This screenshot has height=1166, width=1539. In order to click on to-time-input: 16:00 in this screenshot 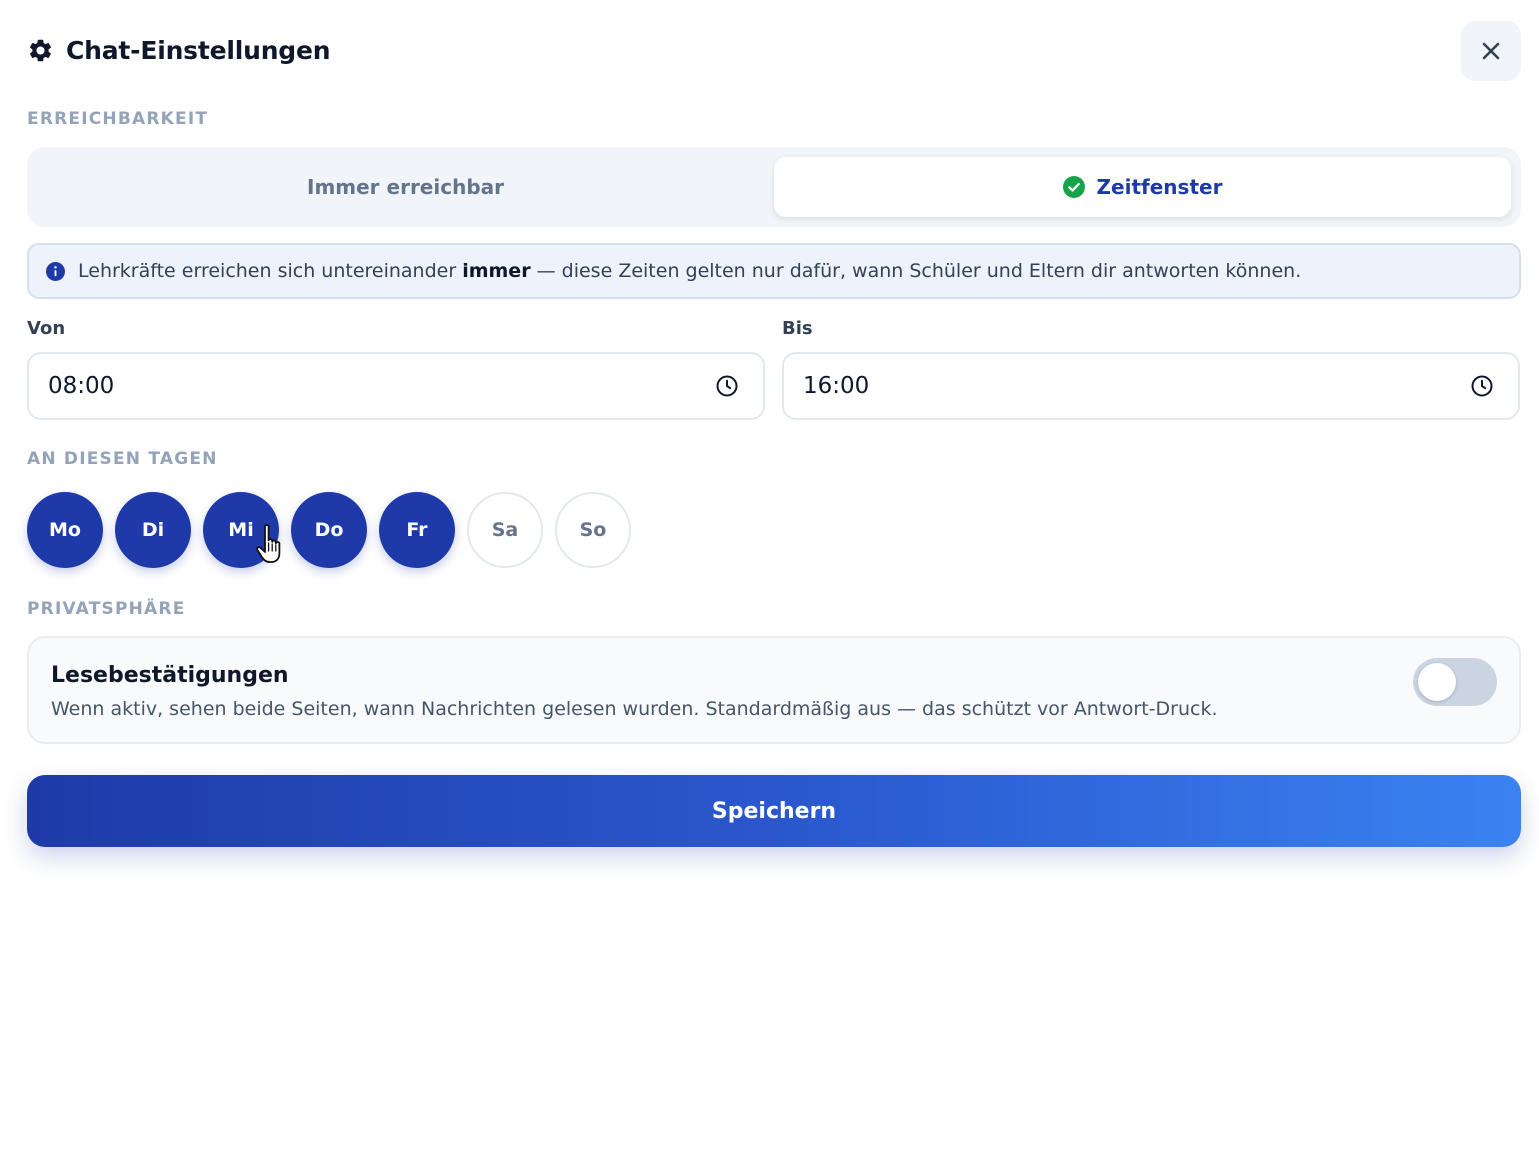, I will do `click(1151, 386)`.